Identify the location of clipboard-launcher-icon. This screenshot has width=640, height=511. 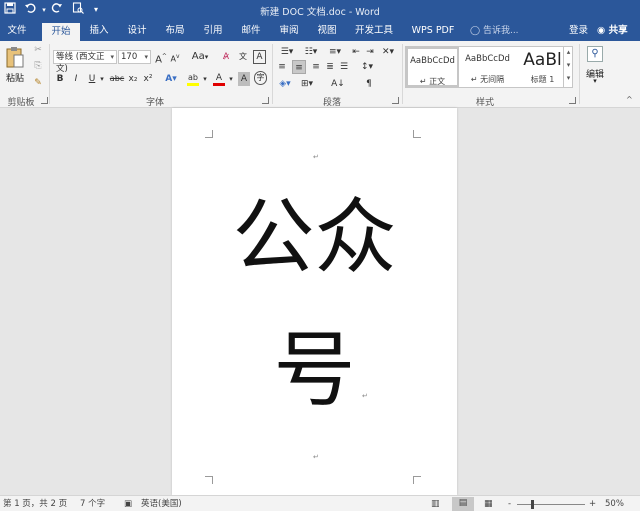
(44, 100).